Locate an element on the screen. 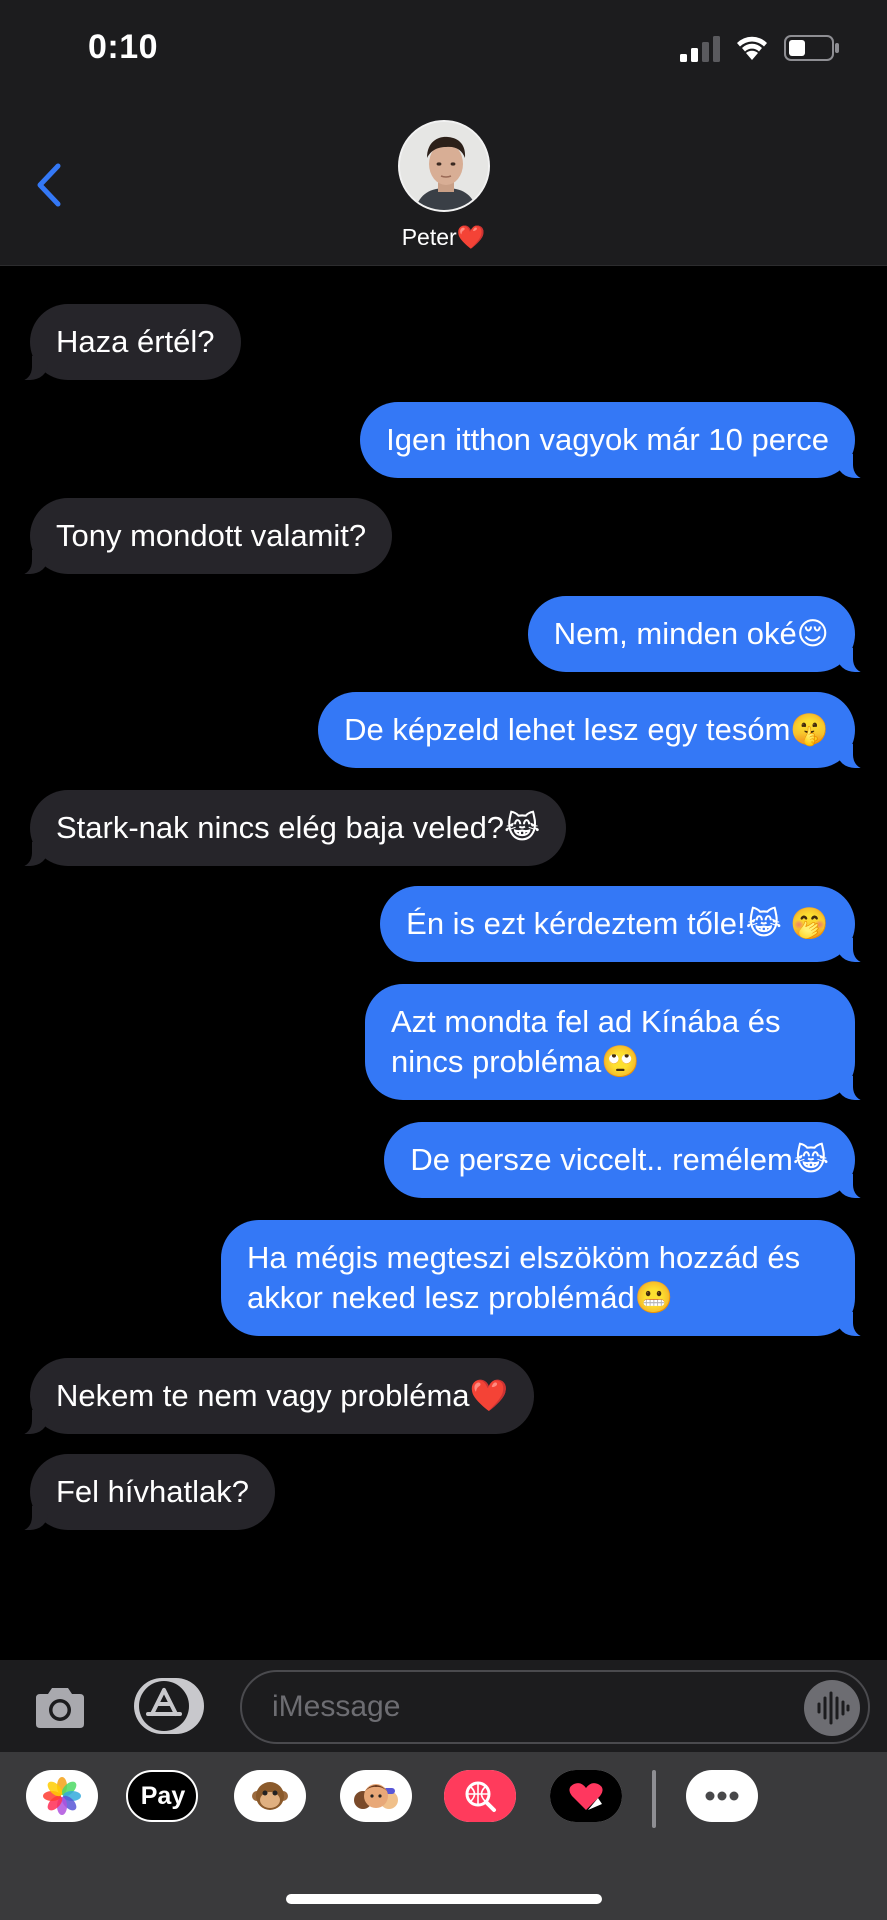 This screenshot has height=1920, width=887. apple-pay-label: Pay is located at coordinates (163, 1795).